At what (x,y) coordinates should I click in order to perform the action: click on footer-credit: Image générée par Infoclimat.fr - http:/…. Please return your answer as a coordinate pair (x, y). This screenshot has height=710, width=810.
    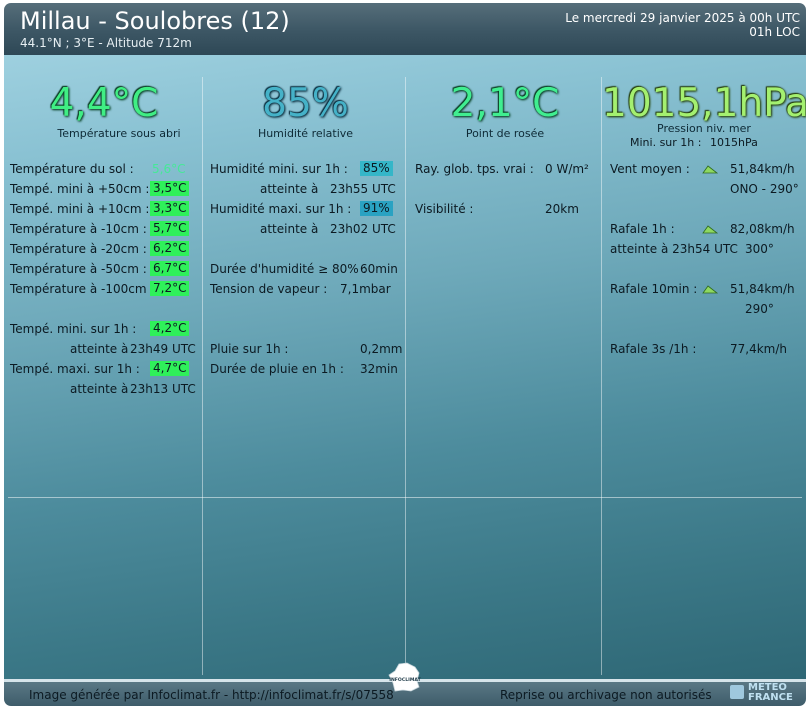
    Looking at the image, I should click on (211, 695).